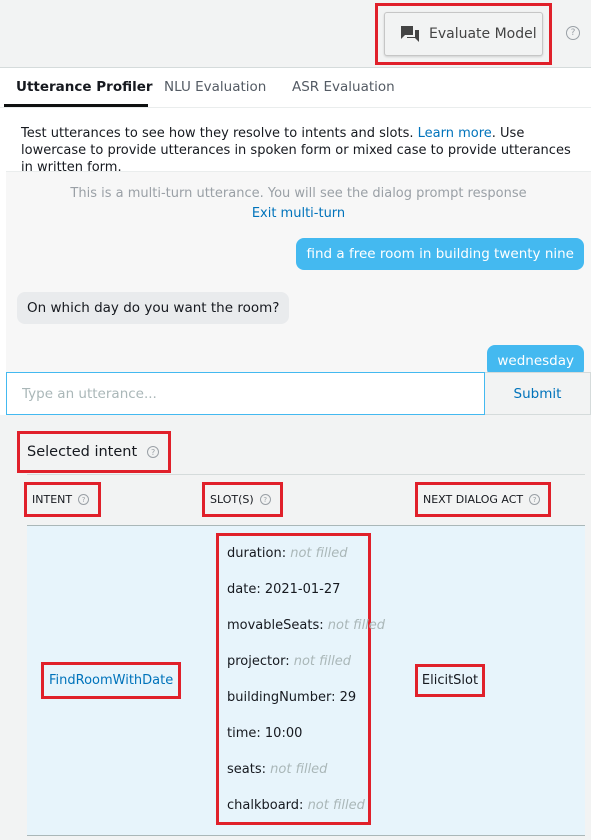 Image resolution: width=591 pixels, height=840 pixels. I want to click on tab-utterance-profiler: Utterance Profiler, so click(84, 87).